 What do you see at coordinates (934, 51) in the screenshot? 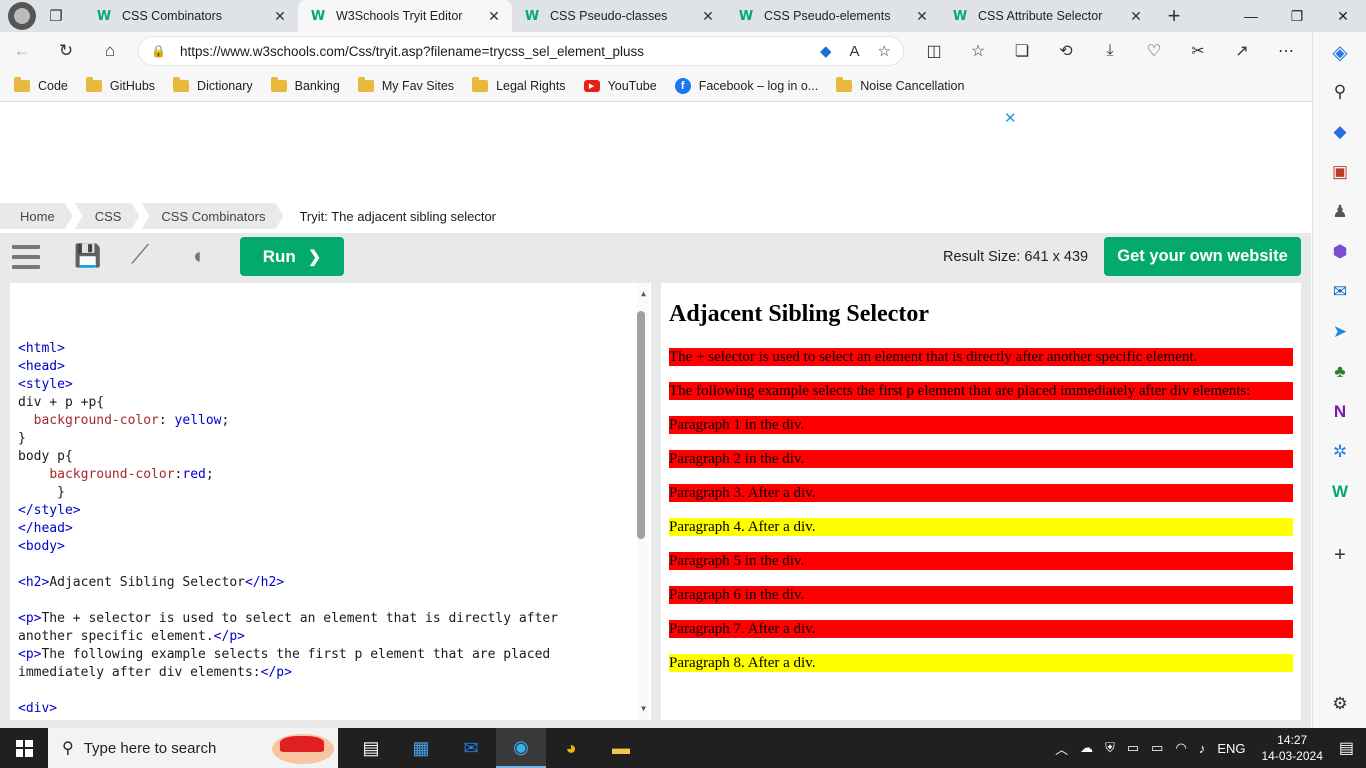
I see `split-screen-icon: ◫` at bounding box center [934, 51].